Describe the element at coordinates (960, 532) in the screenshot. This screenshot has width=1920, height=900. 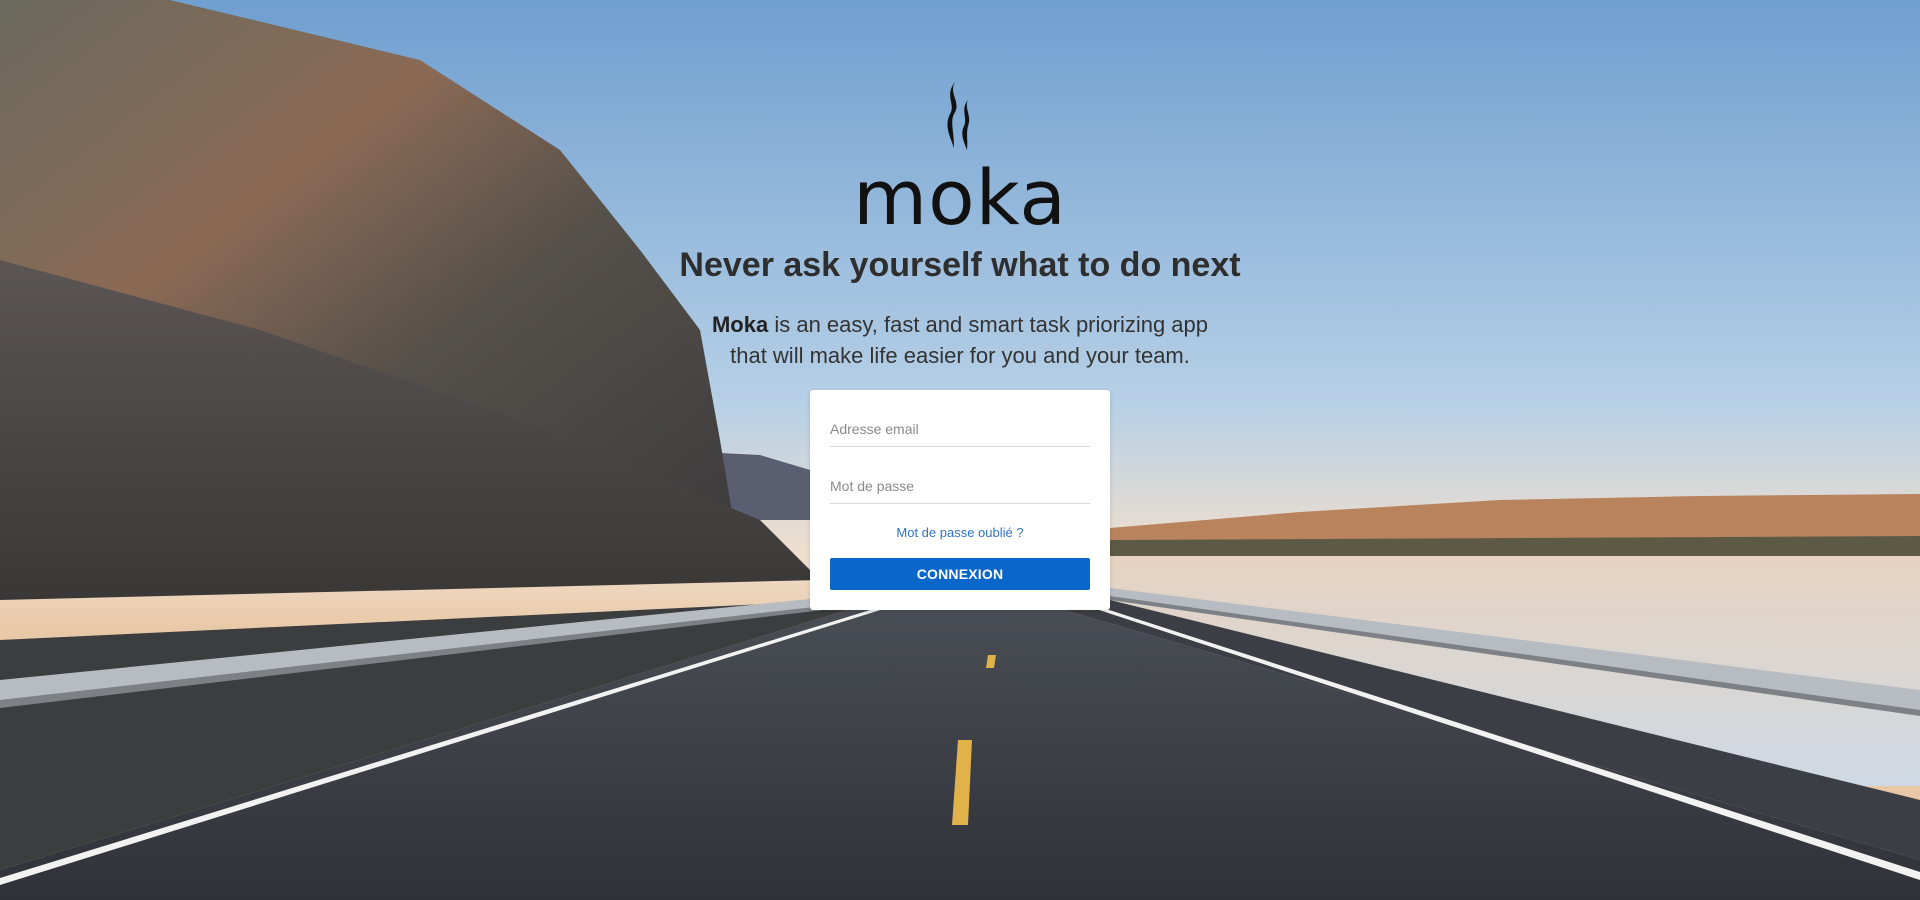
I see `forgot-password-link: Mot de passe oublié ?` at that location.